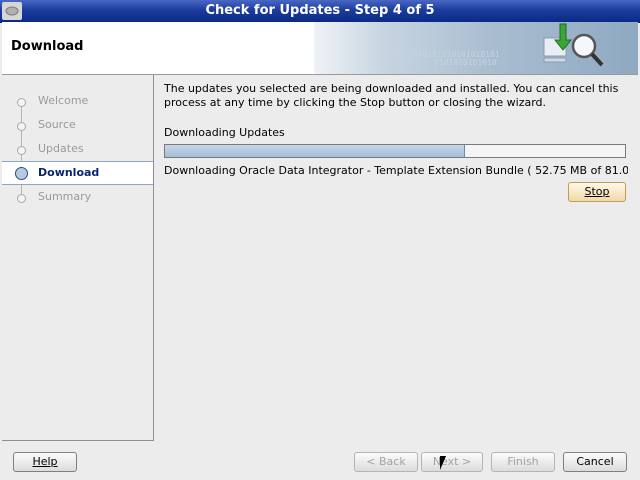  I want to click on help-button-label: Help, so click(45, 461).